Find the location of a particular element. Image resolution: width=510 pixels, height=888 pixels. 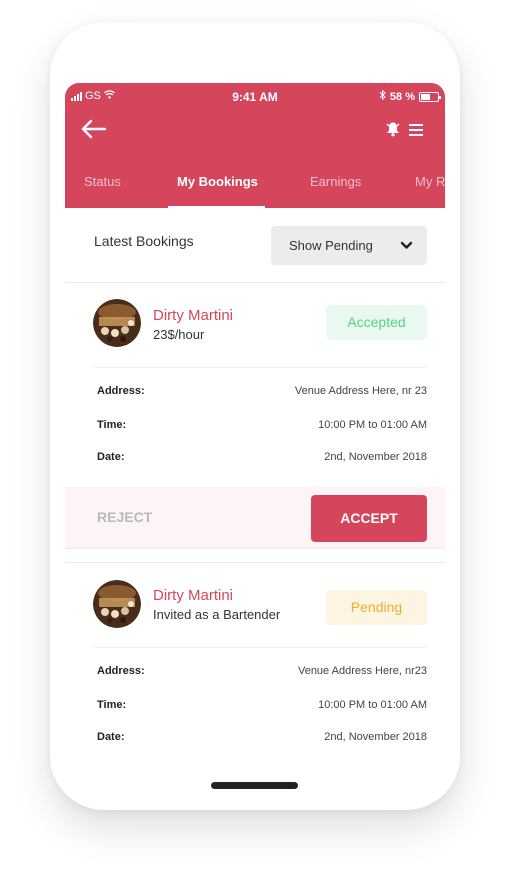

latest-bookings-title: Latest Bookings is located at coordinates (144, 241).